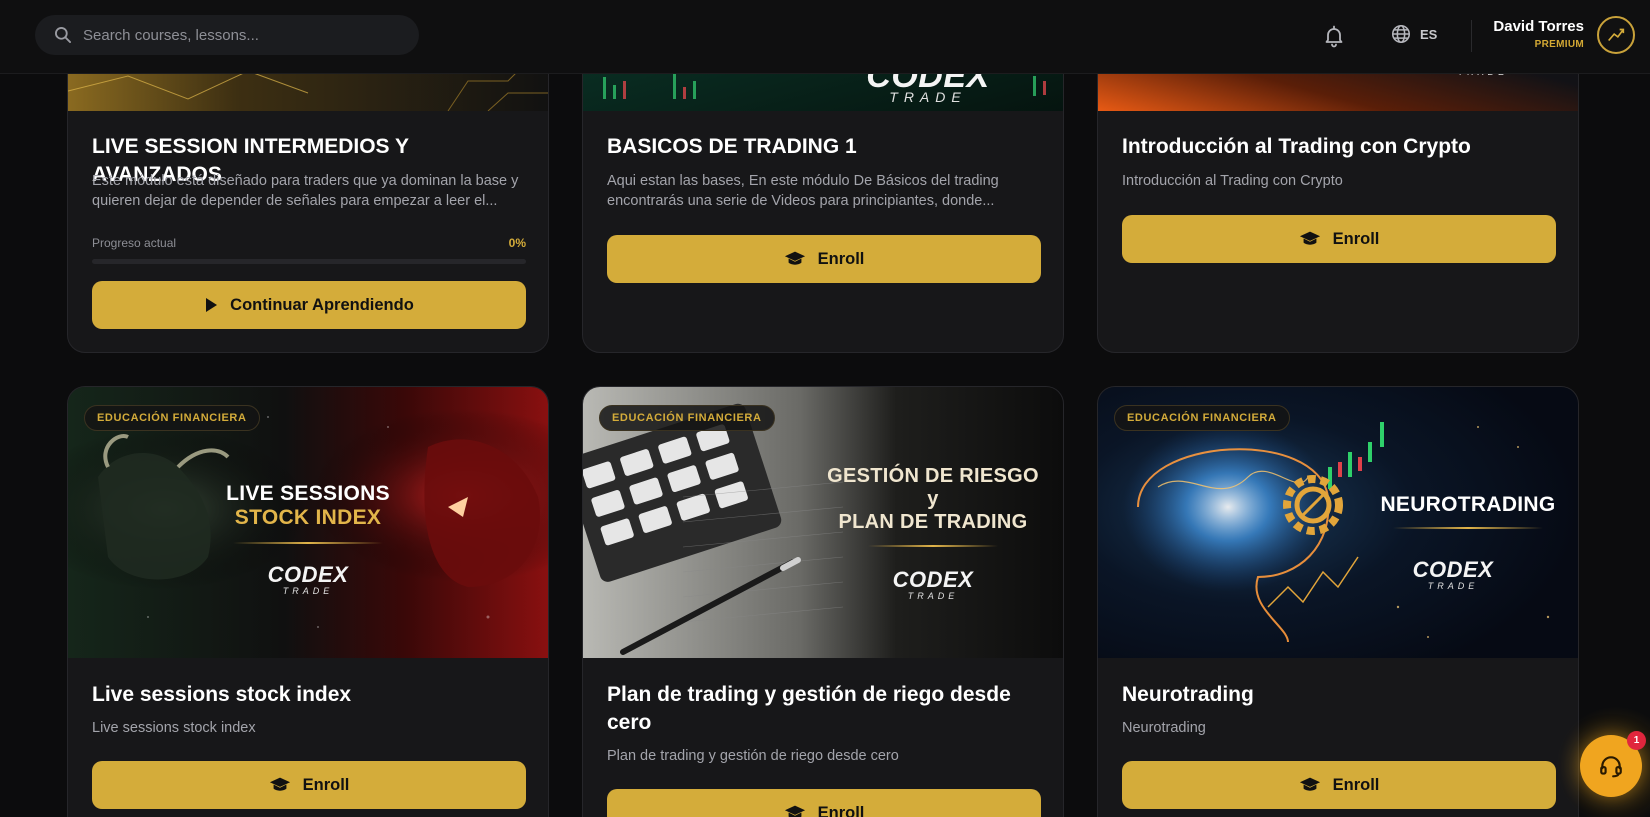 This screenshot has height=817, width=1650. I want to click on brand-logo-icon, so click(1616, 35).